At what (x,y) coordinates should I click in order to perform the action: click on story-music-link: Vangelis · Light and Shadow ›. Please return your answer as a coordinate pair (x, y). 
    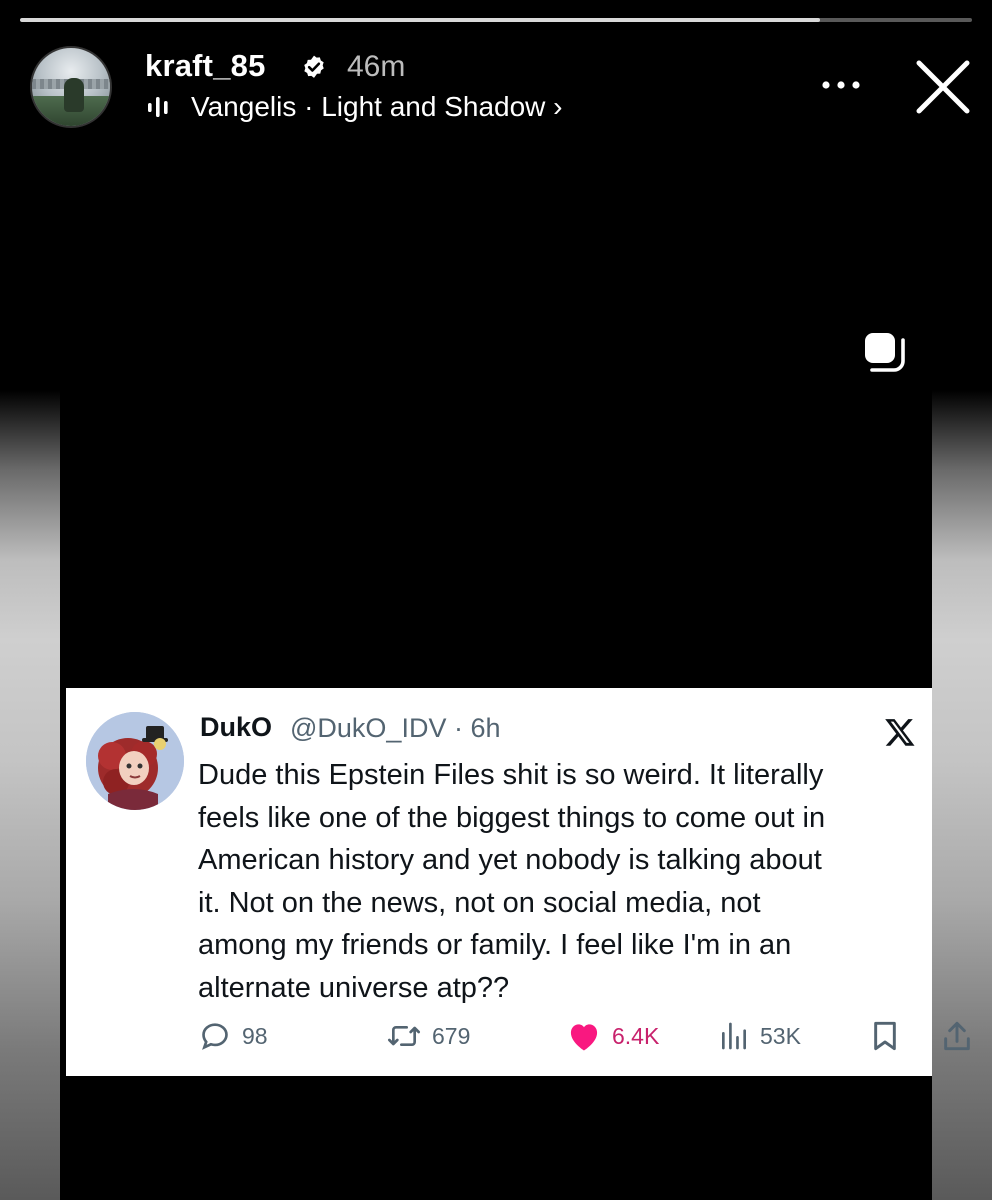
    Looking at the image, I should click on (377, 107).